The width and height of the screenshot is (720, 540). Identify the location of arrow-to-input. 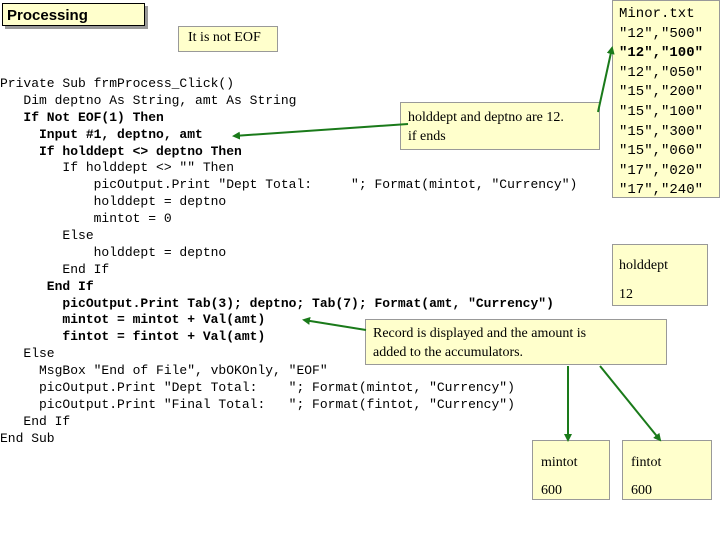
(320, 131).